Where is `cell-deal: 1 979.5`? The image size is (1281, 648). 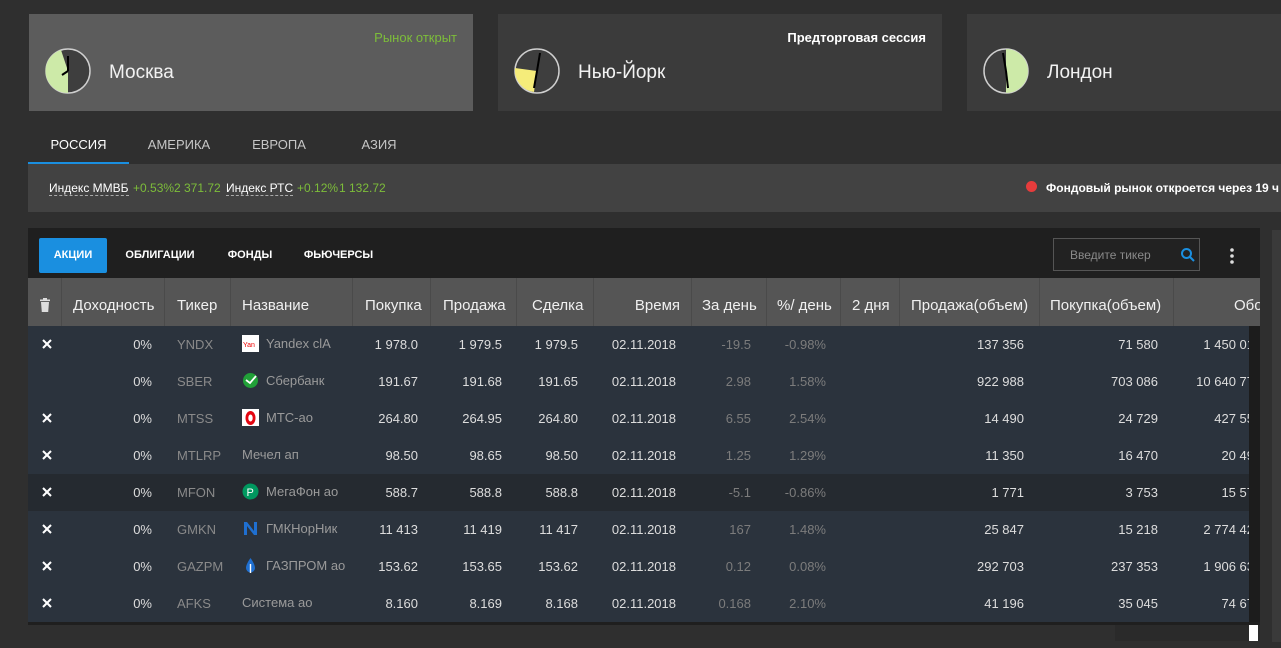
cell-deal: 1 979.5 is located at coordinates (556, 344).